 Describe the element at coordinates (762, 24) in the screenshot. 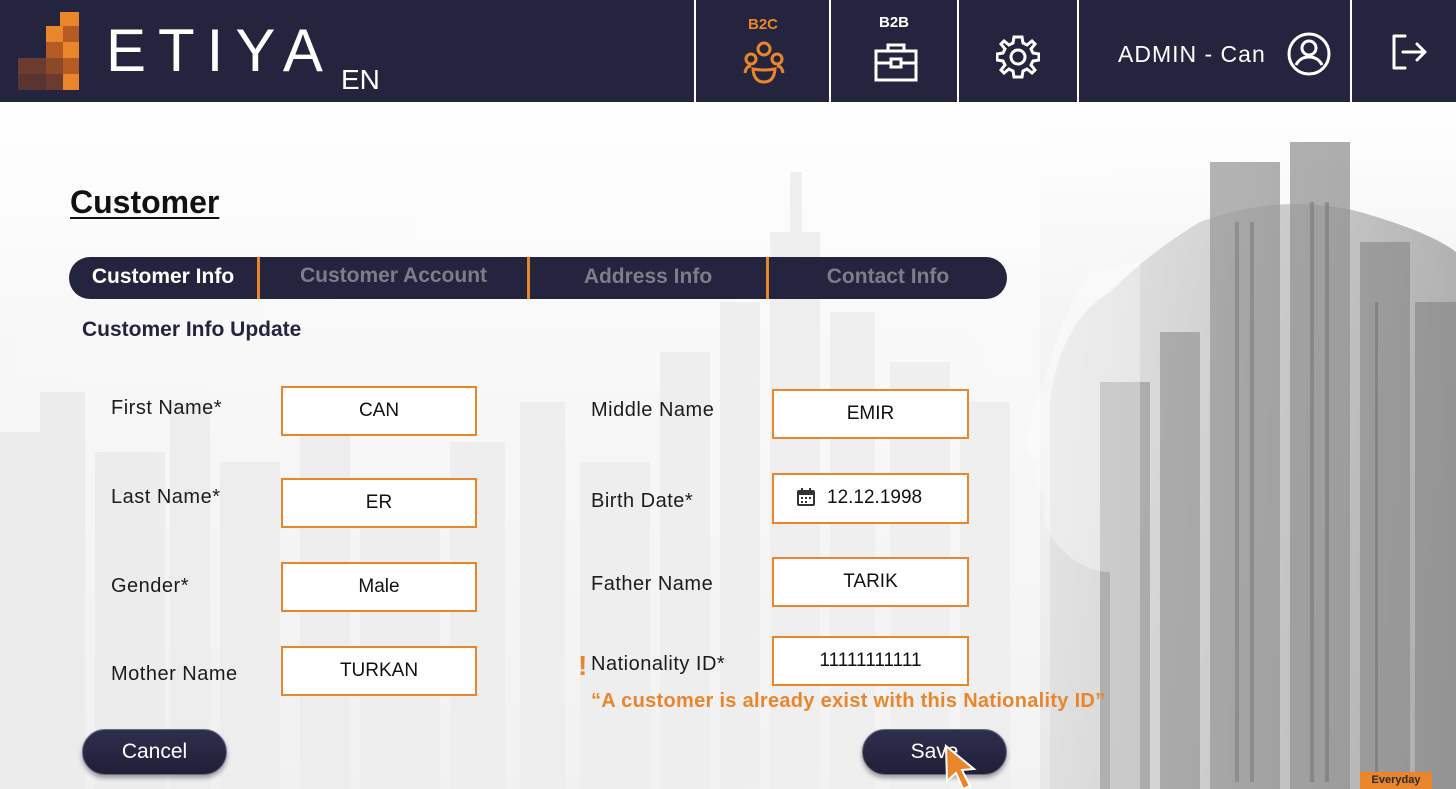

I see `b2c-label: B2C` at that location.